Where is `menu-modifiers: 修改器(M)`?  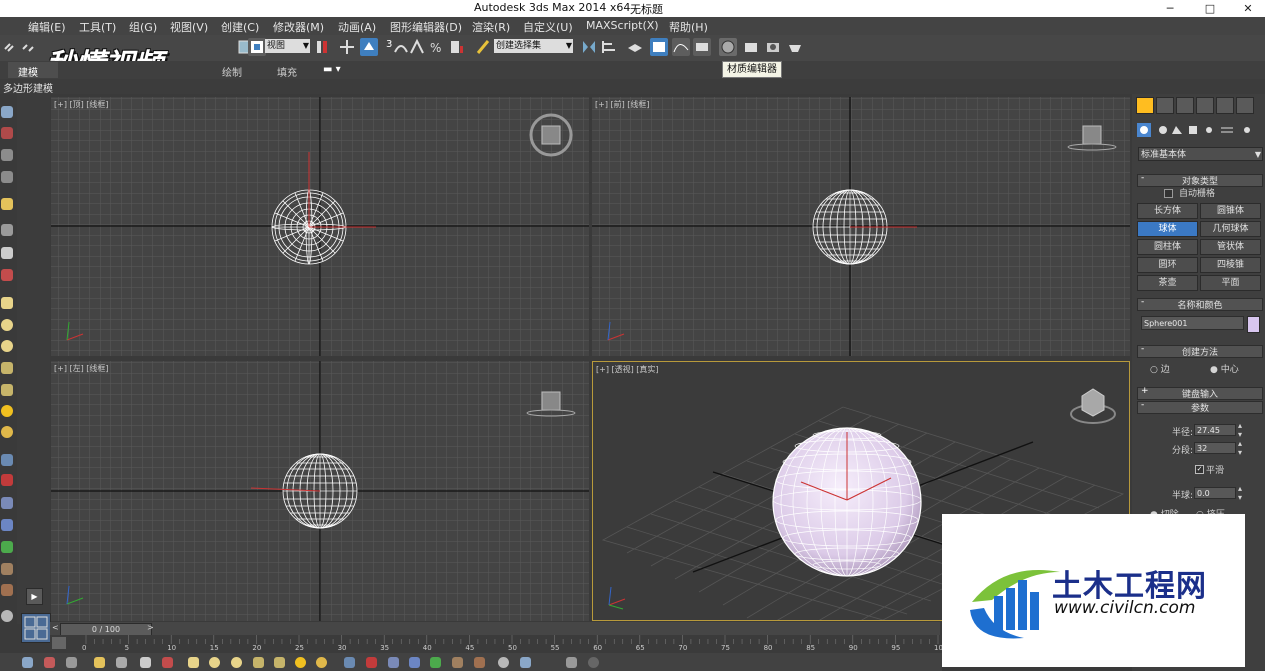
menu-modifiers: 修改器(M) is located at coordinates (298, 27).